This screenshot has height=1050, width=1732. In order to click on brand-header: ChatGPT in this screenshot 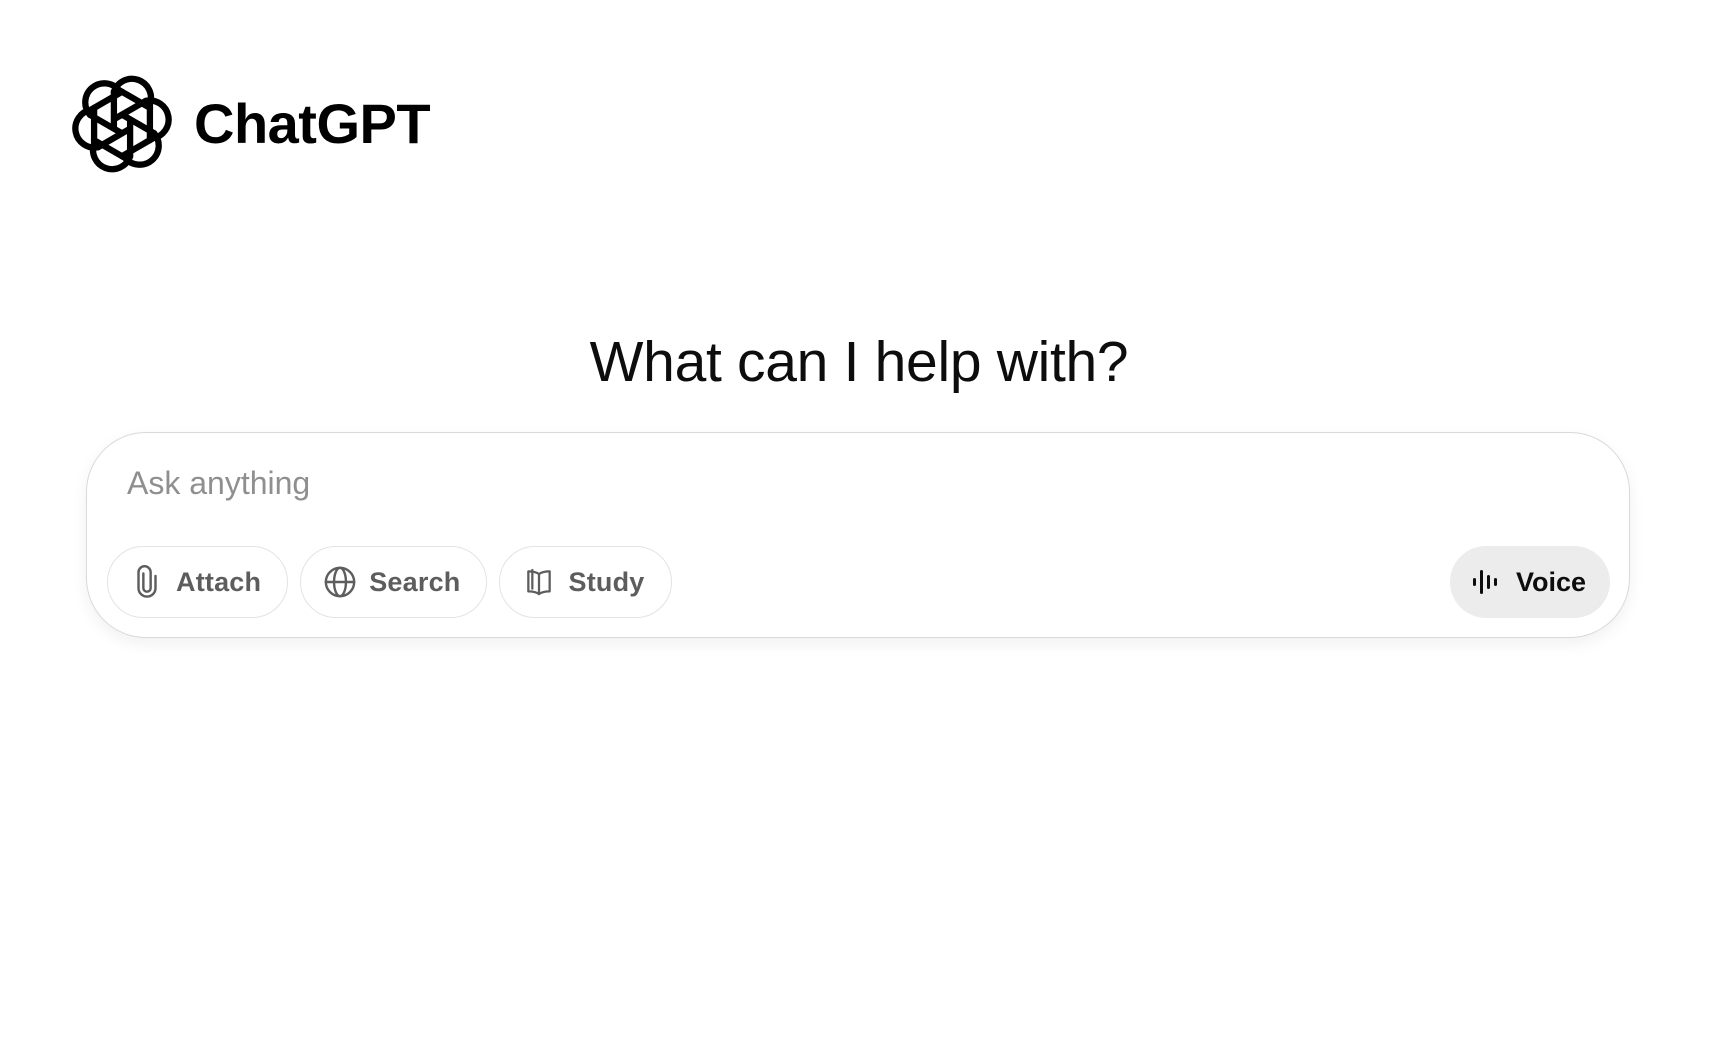, I will do `click(249, 124)`.